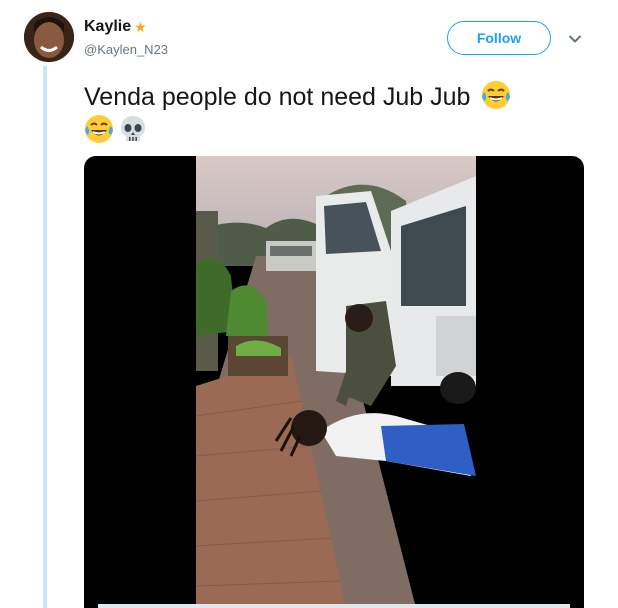 This screenshot has width=618, height=608. What do you see at coordinates (140, 27) in the screenshot?
I see `sparkle-star-icon: ★` at bounding box center [140, 27].